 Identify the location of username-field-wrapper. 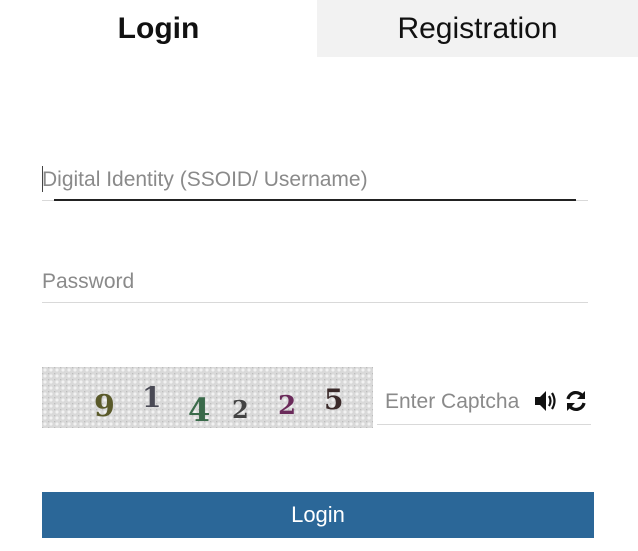
(315, 180).